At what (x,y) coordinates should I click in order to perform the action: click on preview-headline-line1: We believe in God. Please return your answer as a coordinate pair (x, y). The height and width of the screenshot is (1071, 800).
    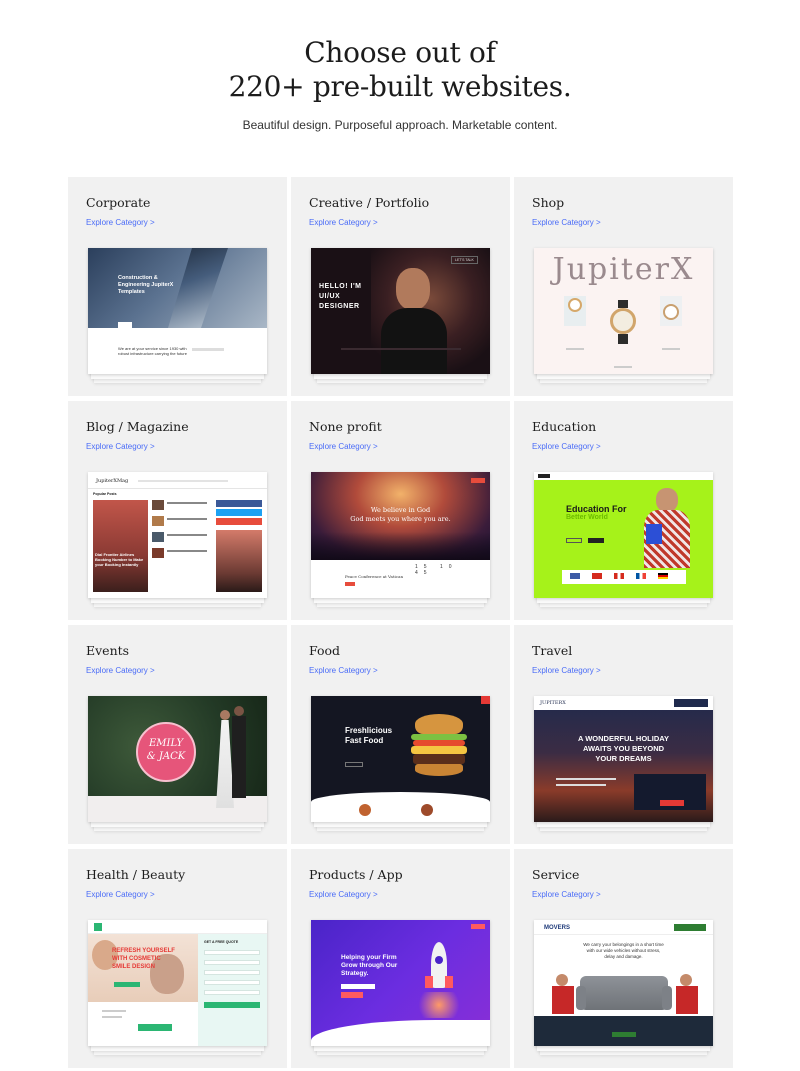
    Looking at the image, I should click on (400, 510).